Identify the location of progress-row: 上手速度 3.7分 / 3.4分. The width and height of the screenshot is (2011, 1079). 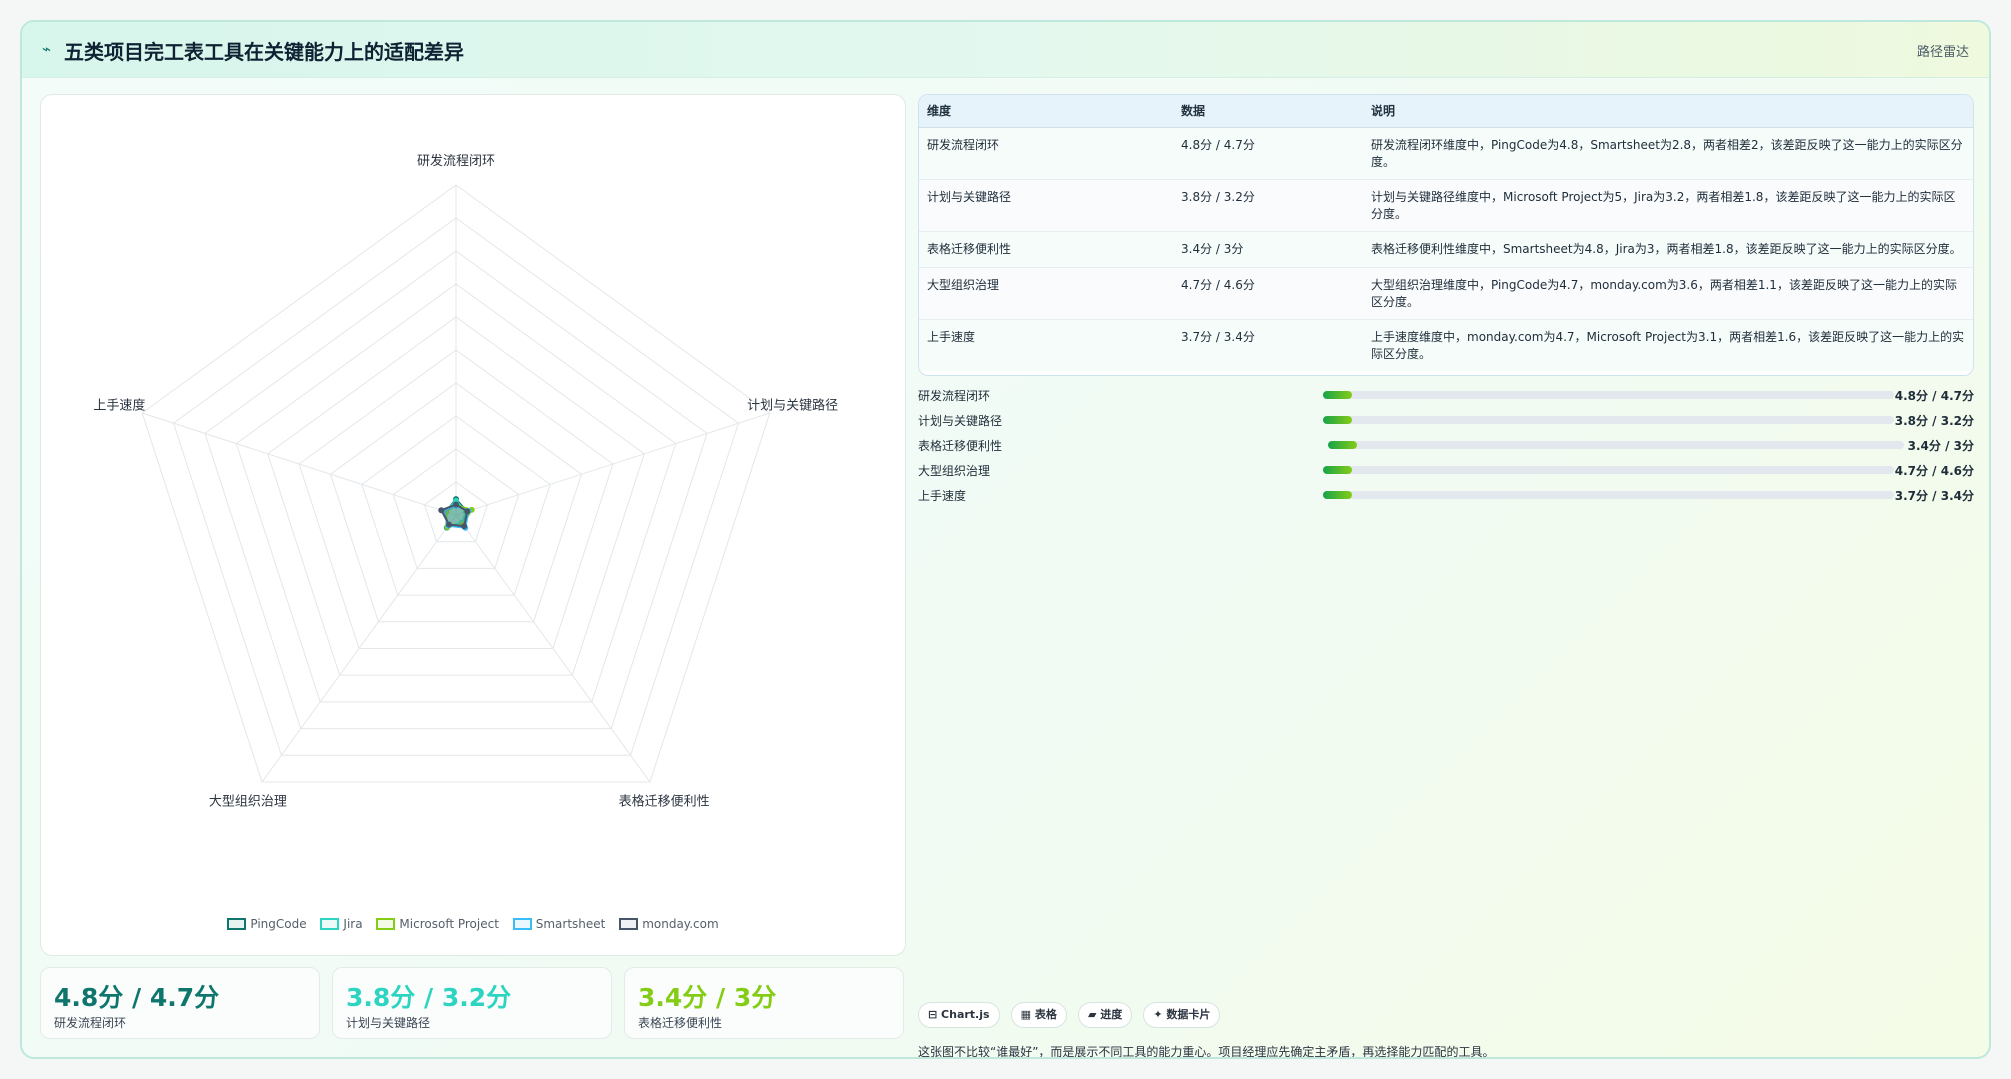
(1446, 495).